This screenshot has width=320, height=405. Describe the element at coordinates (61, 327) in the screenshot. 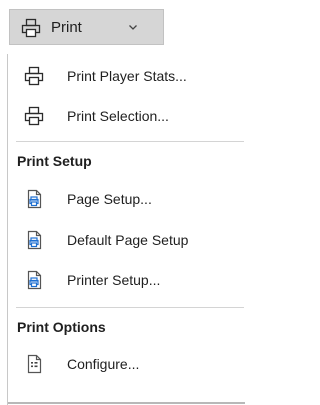

I see `section-header-print-options: Print Options` at that location.